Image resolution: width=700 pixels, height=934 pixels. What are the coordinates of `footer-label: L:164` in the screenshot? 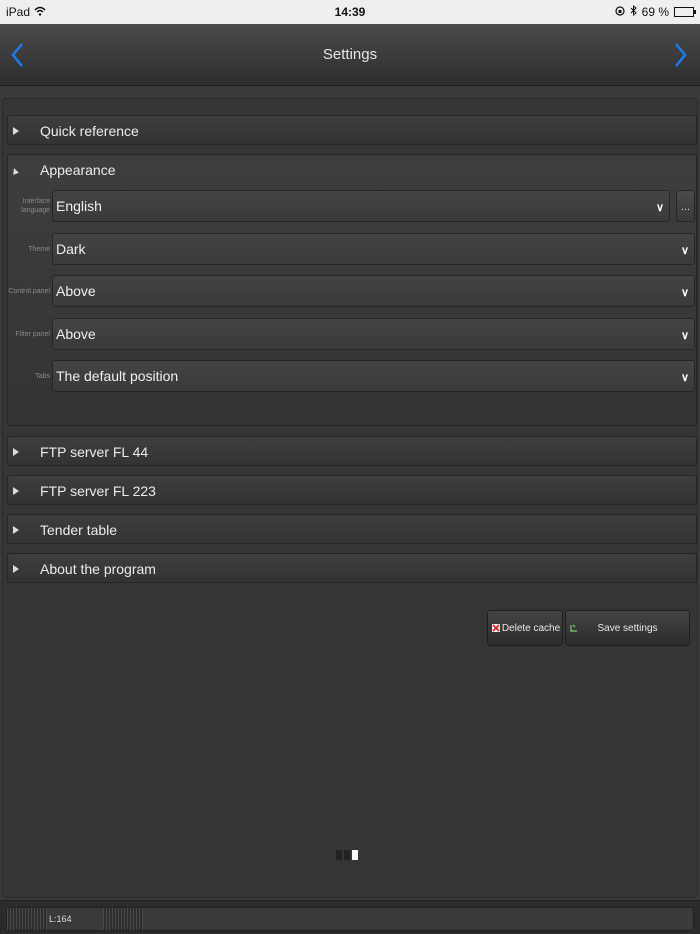 It's located at (60, 919).